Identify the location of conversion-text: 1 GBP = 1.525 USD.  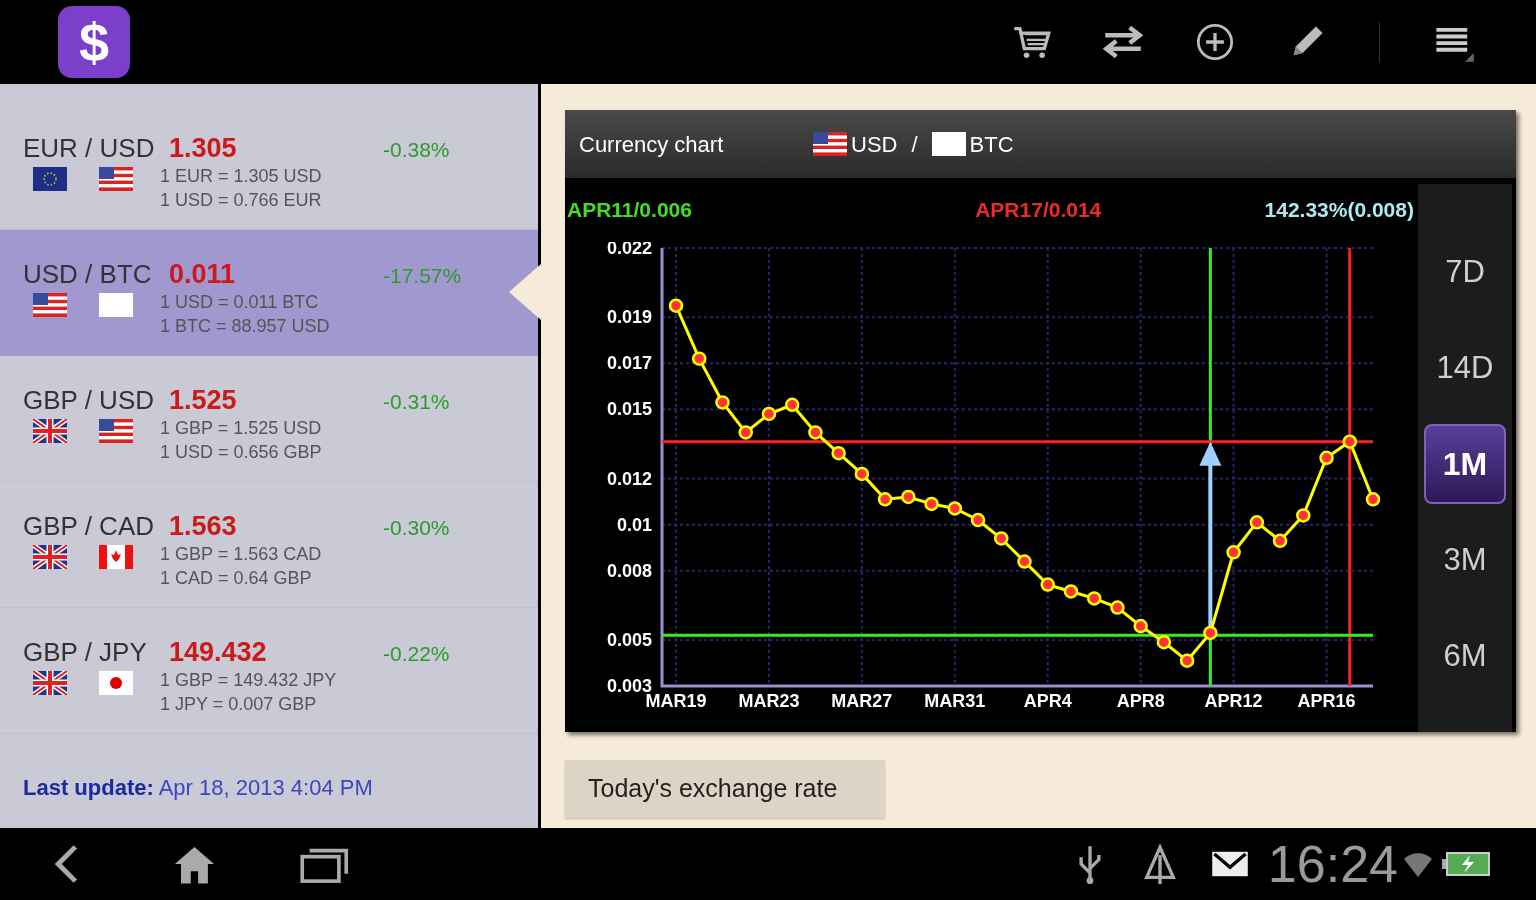
(241, 428).